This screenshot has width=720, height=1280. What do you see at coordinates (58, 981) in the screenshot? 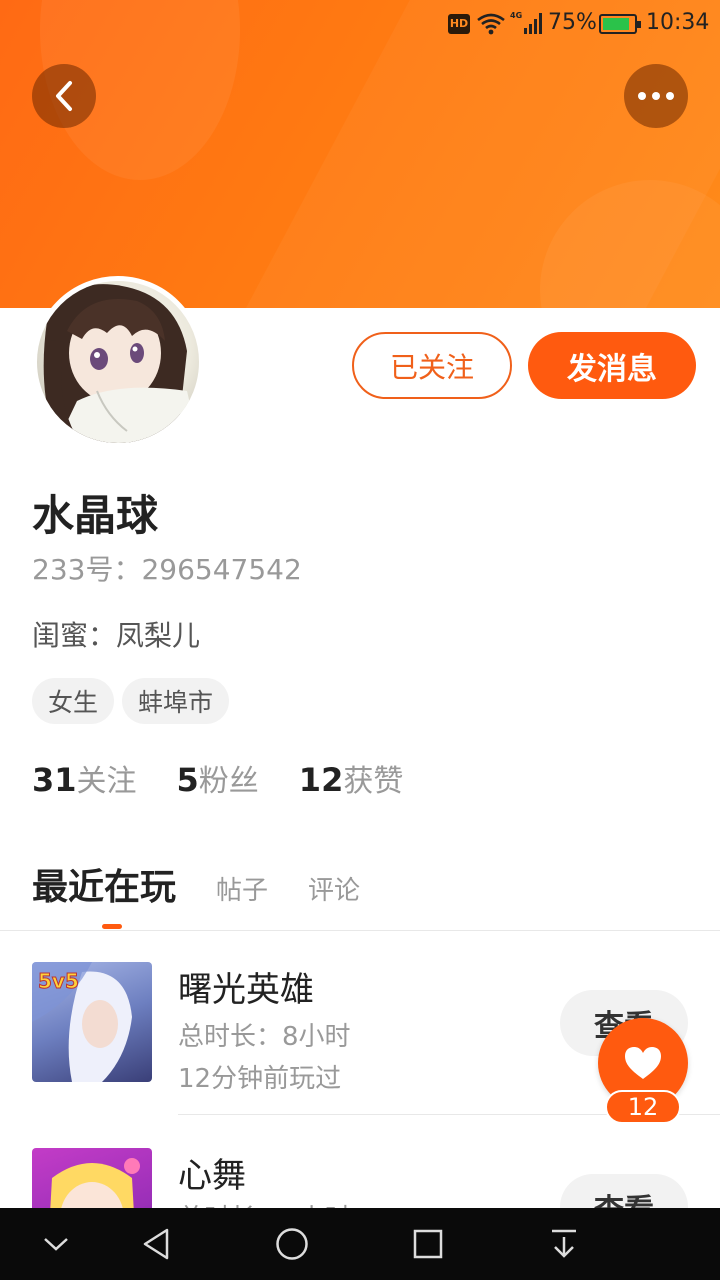
I see `svg-text: 5v5` at bounding box center [58, 981].